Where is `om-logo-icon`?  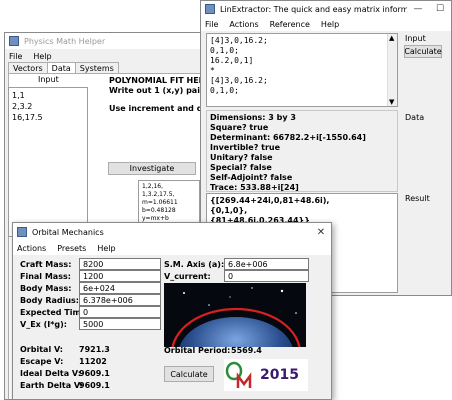 om-logo-icon is located at coordinates (238, 374).